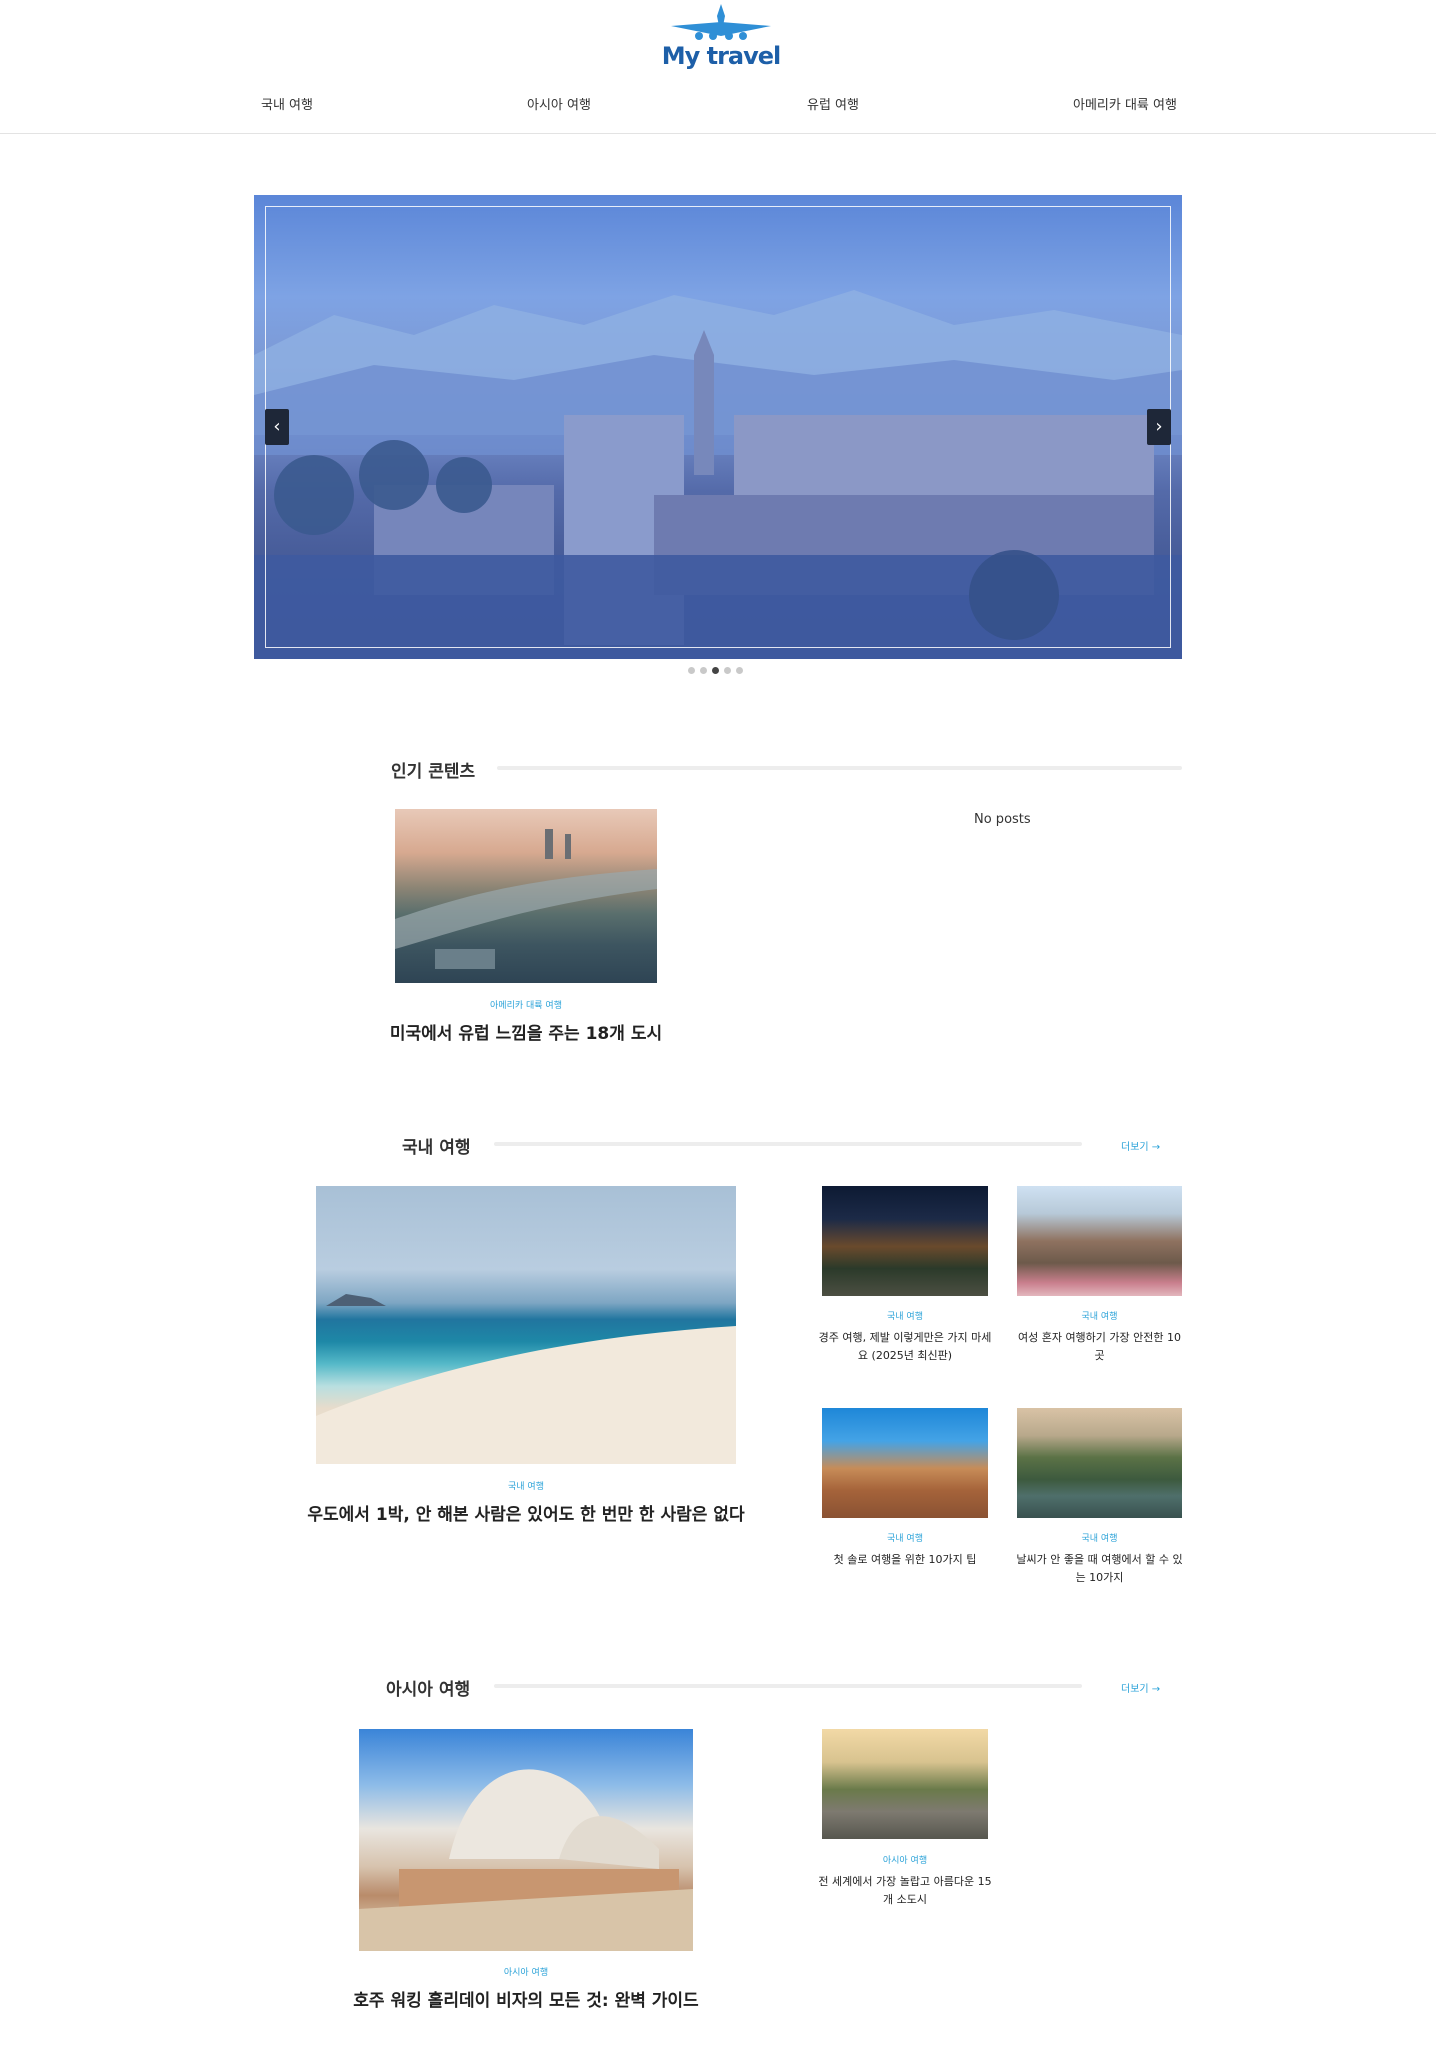 The image size is (1436, 2052). I want to click on chevron-right-icon: ›, so click(1159, 427).